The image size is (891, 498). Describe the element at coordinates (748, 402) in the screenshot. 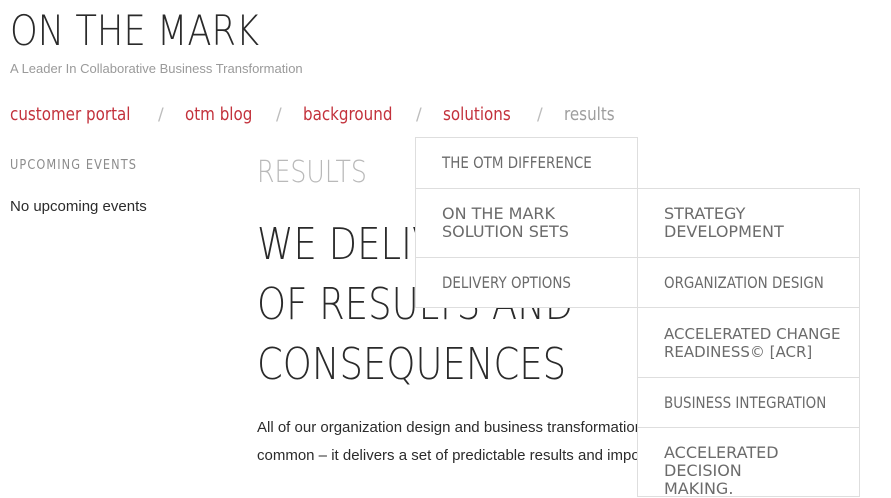

I see `submenu-item-business-integration: BUSINESS INTEGRATION` at that location.